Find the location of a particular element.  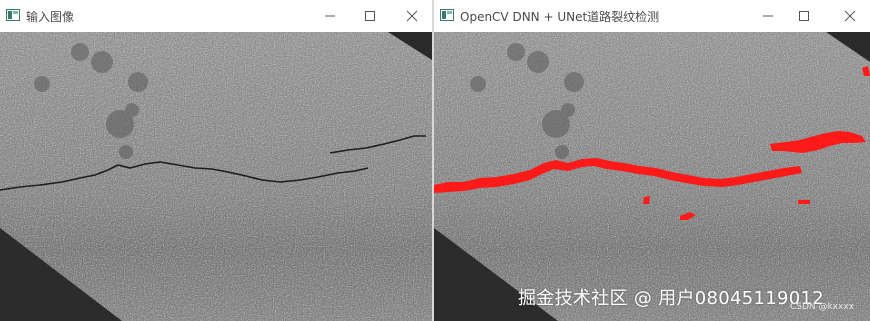

site-watermark: 掘金技术社区 @ 用户08045119012 is located at coordinates (671, 298).